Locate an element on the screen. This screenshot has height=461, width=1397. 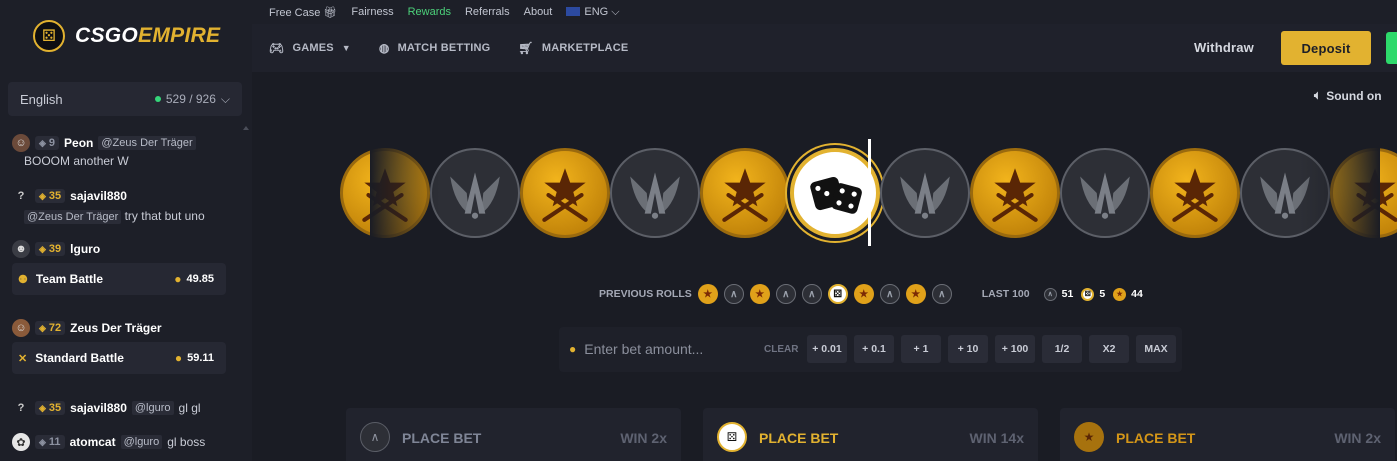
add-10-button: + 10 is located at coordinates (968, 349).